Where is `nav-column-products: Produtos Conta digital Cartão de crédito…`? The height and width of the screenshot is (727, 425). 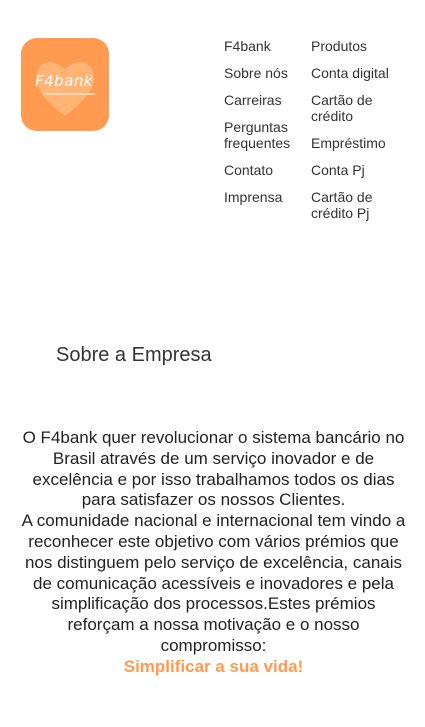
nav-column-products: Produtos Conta digital Cartão de crédito… is located at coordinates (356, 135).